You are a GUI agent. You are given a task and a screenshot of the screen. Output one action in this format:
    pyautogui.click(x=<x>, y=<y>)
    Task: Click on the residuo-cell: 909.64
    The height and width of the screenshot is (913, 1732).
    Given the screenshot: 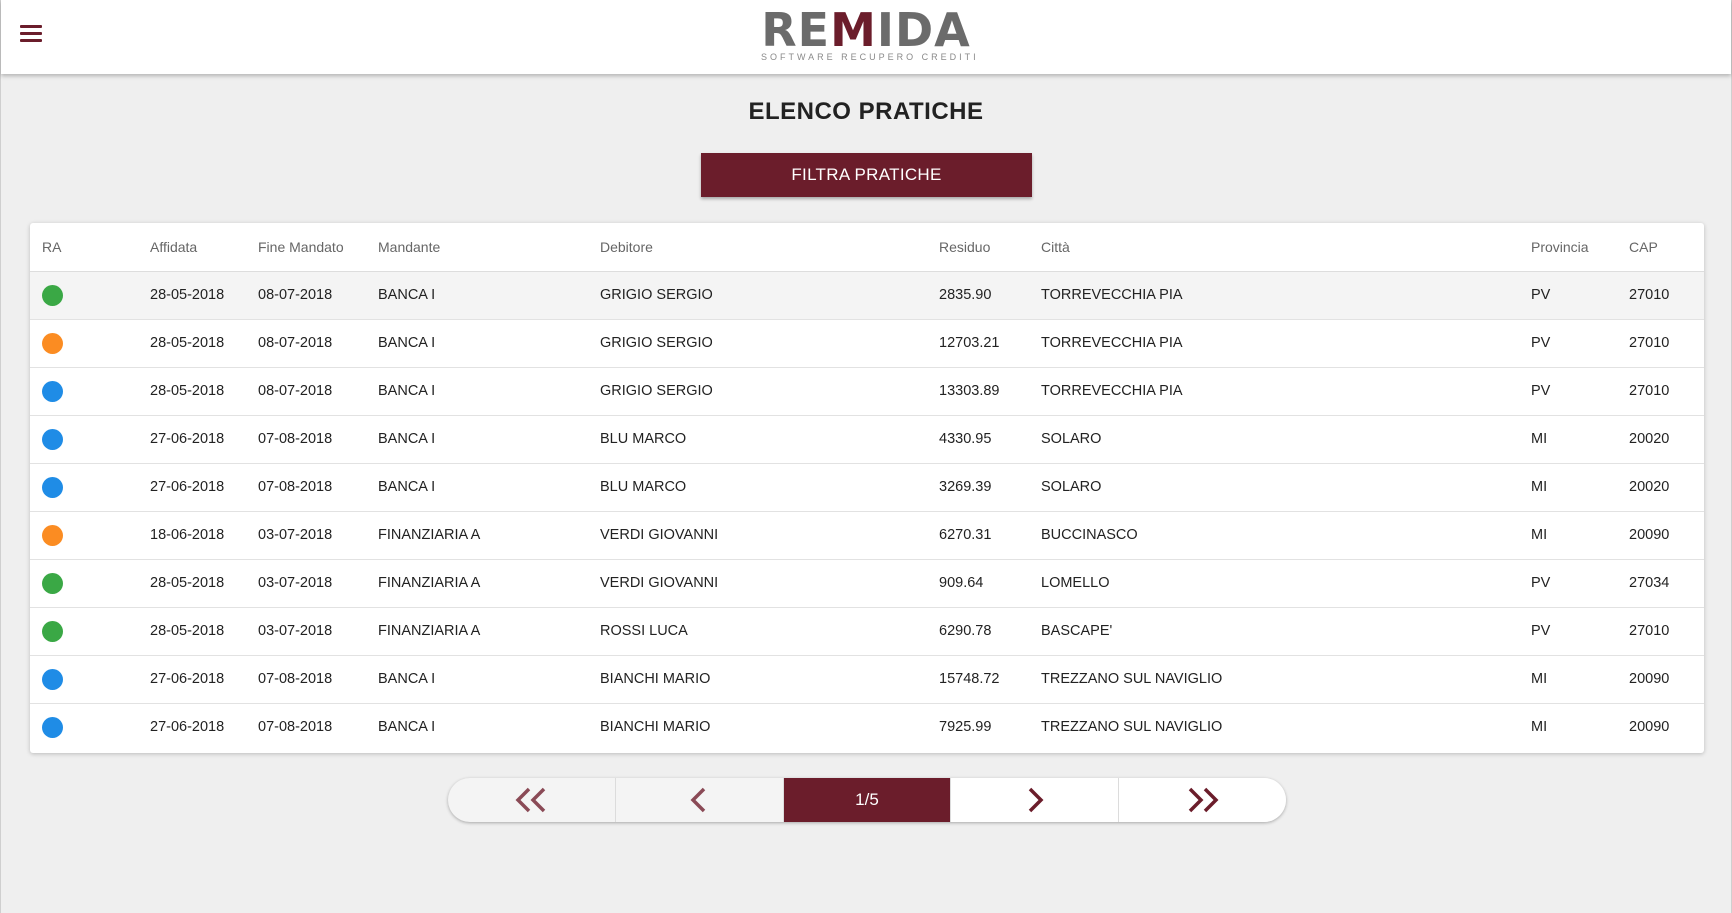 What is the action you would take?
    pyautogui.click(x=978, y=583)
    